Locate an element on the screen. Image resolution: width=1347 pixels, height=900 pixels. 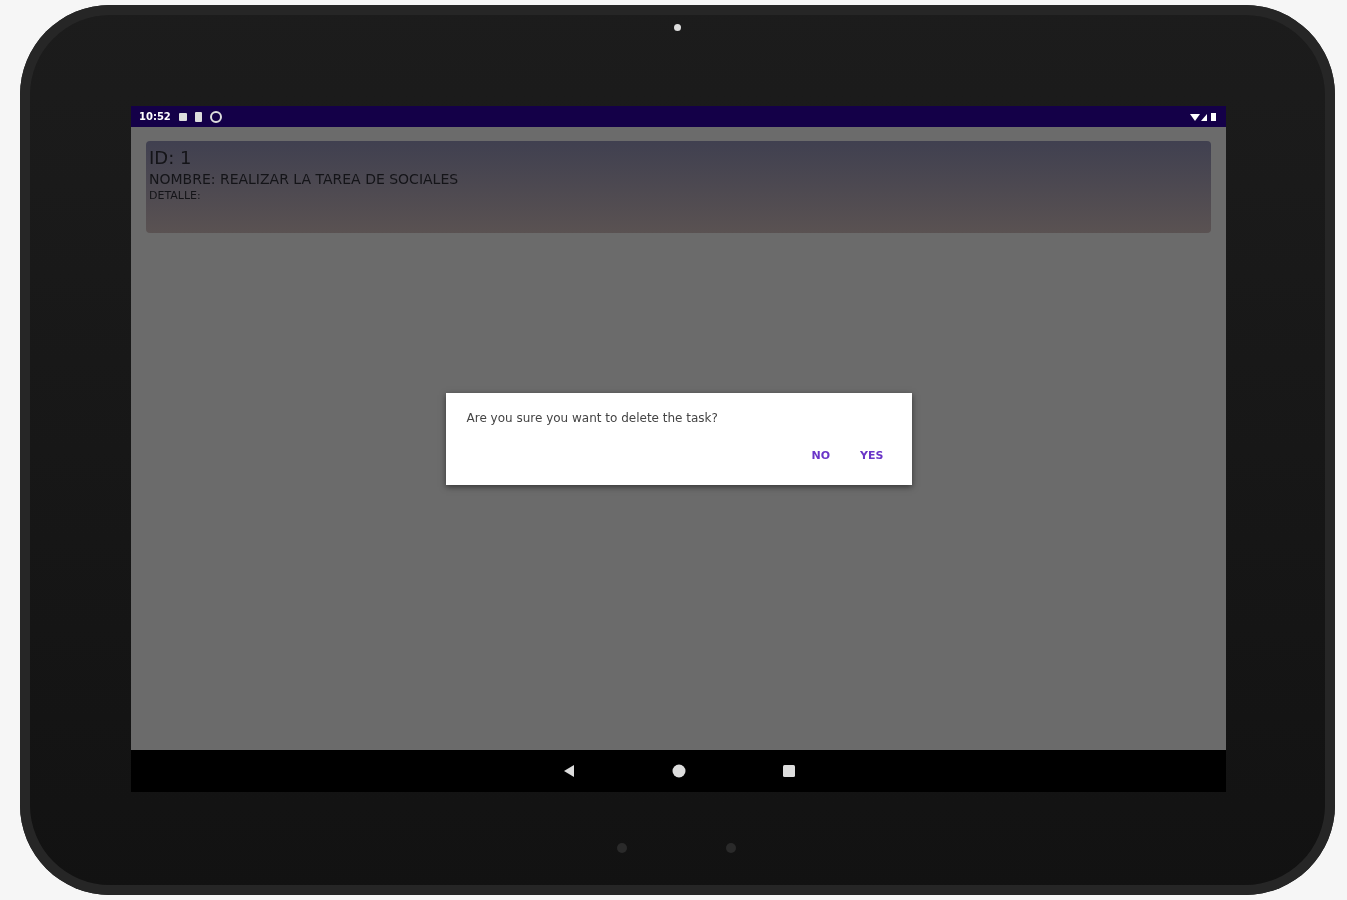
circle-icon is located at coordinates (215, 116).